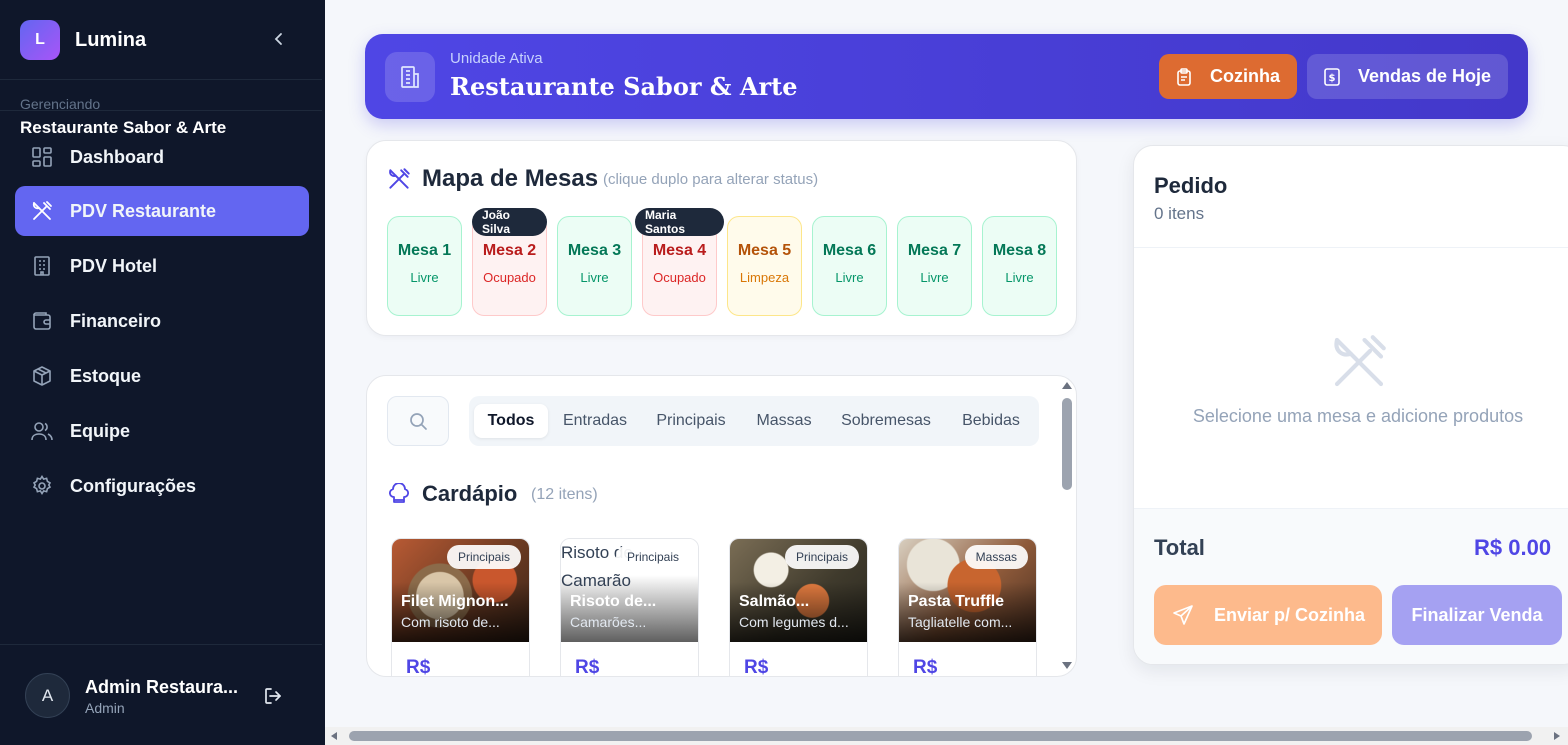  What do you see at coordinates (764, 250) in the screenshot?
I see `table-name: Mesa 5` at bounding box center [764, 250].